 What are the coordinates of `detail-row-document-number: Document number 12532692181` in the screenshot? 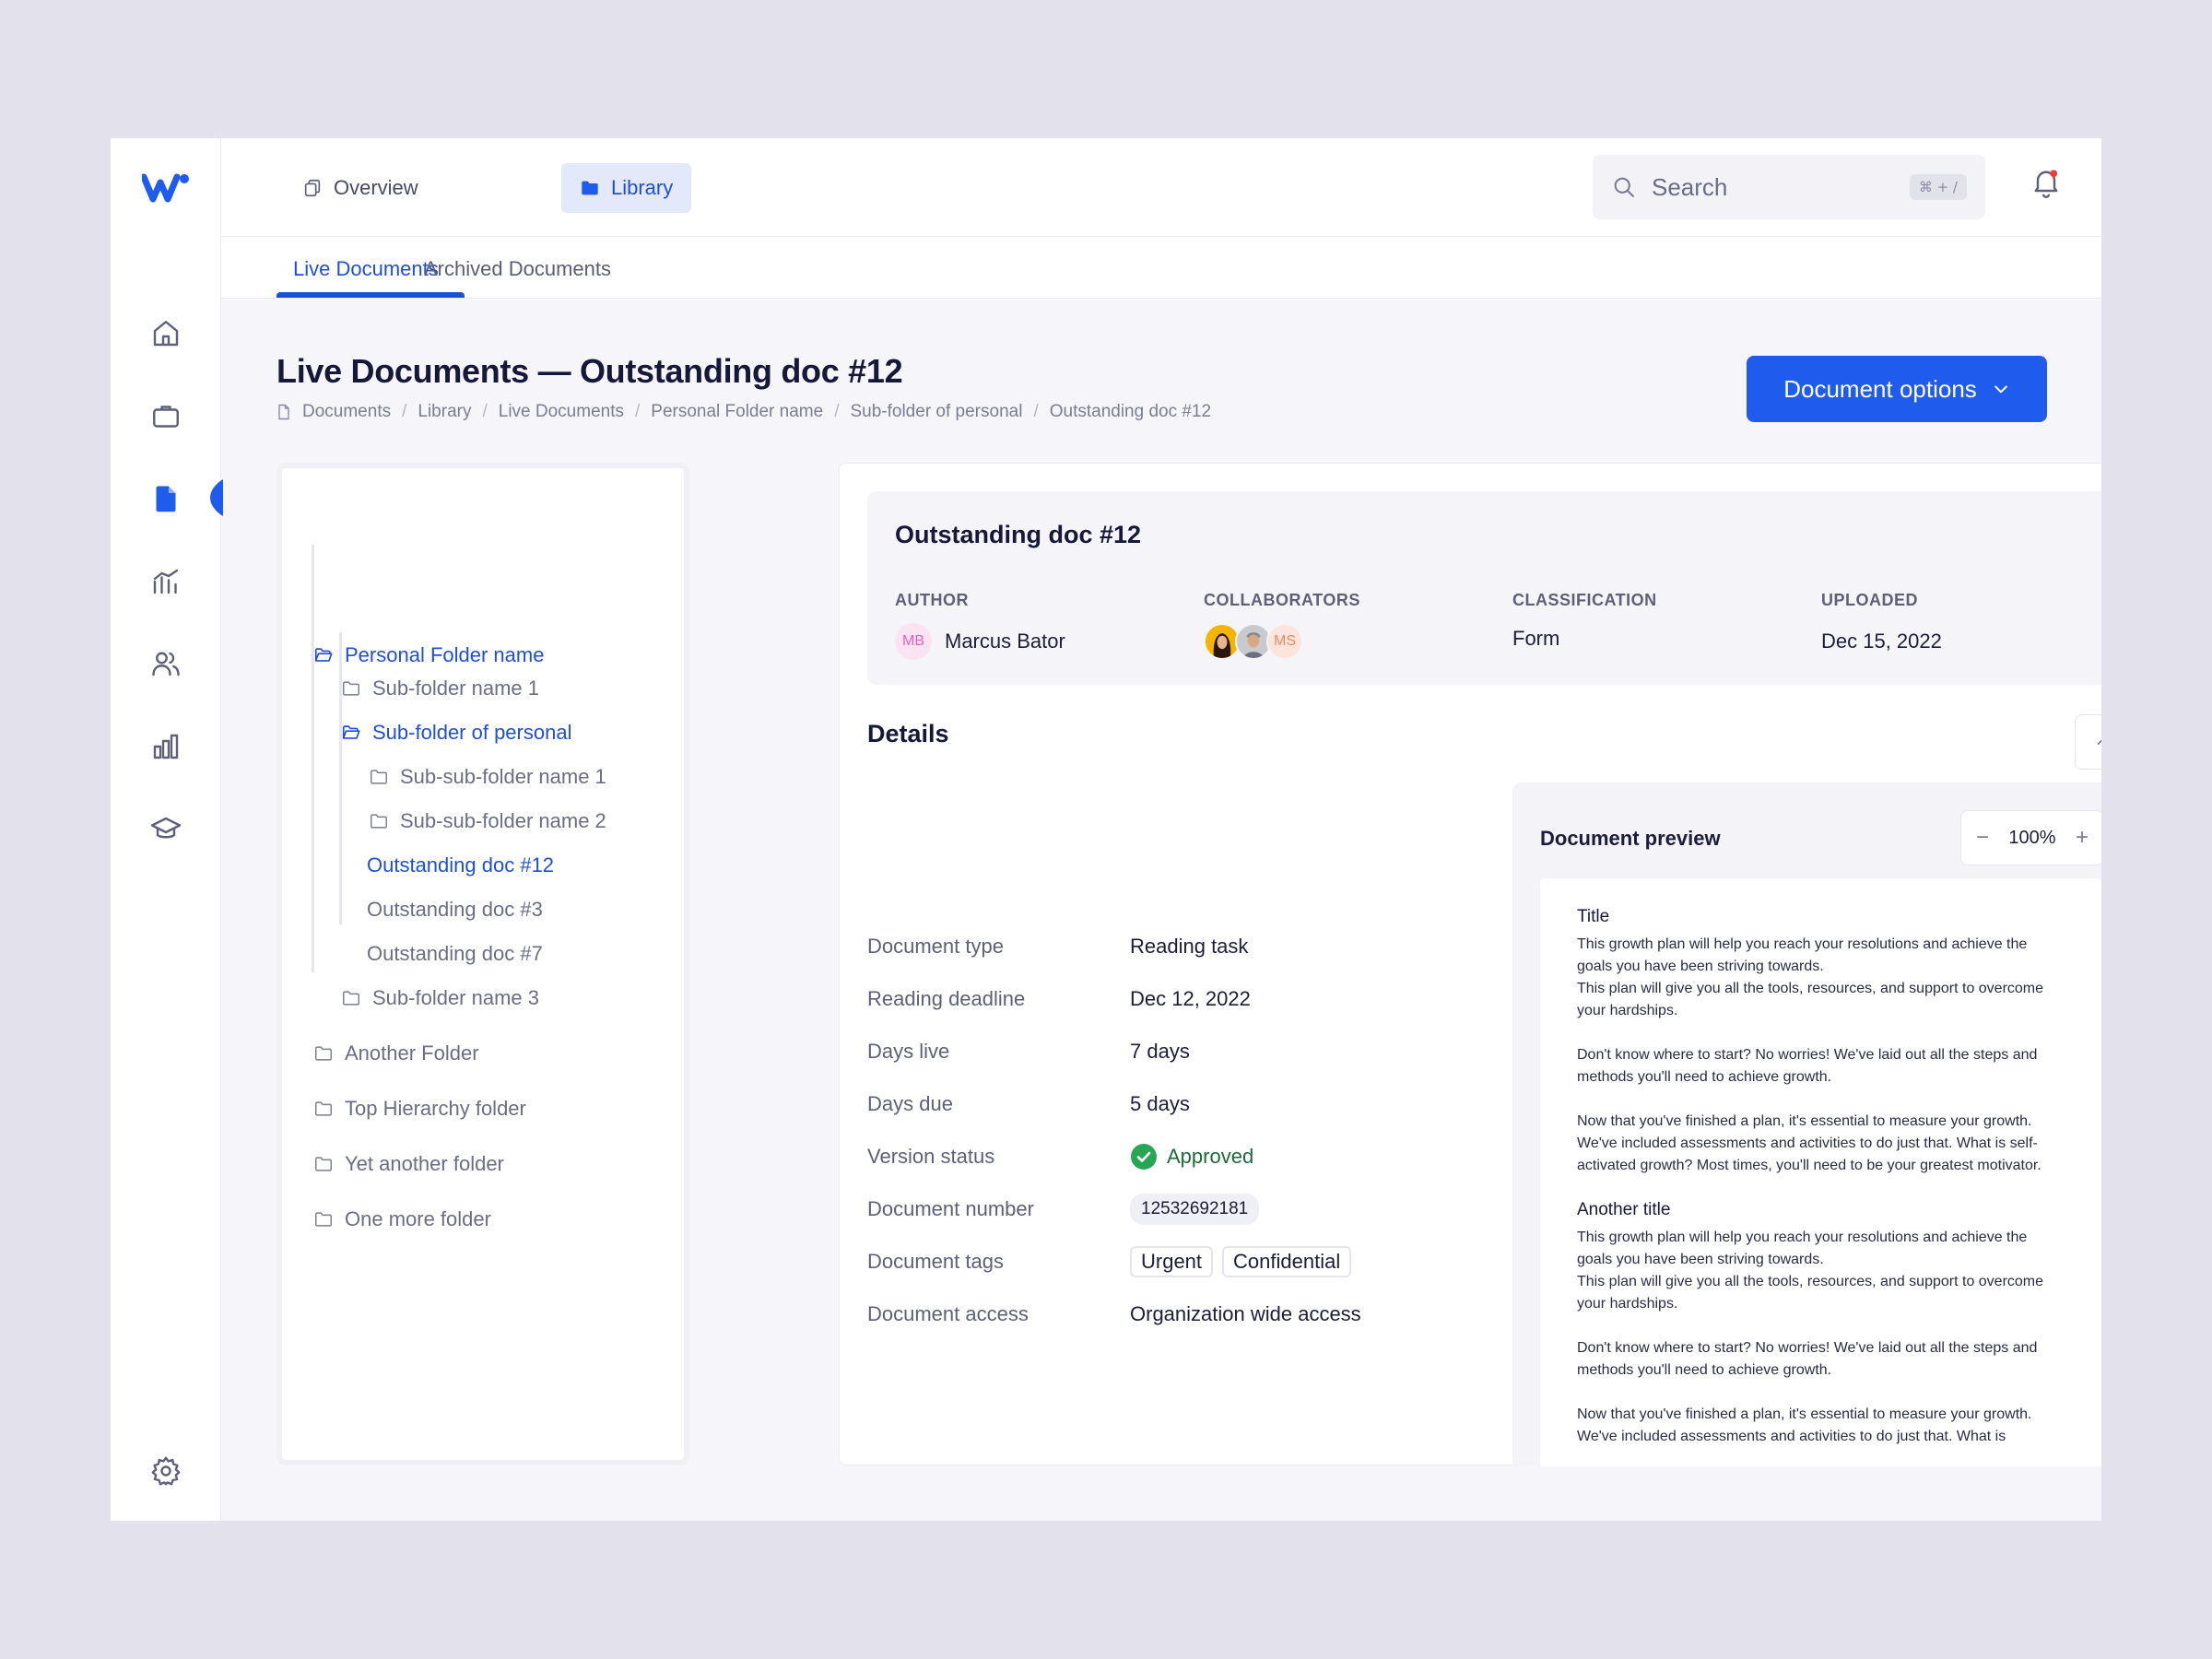 It's located at (1063, 1209).